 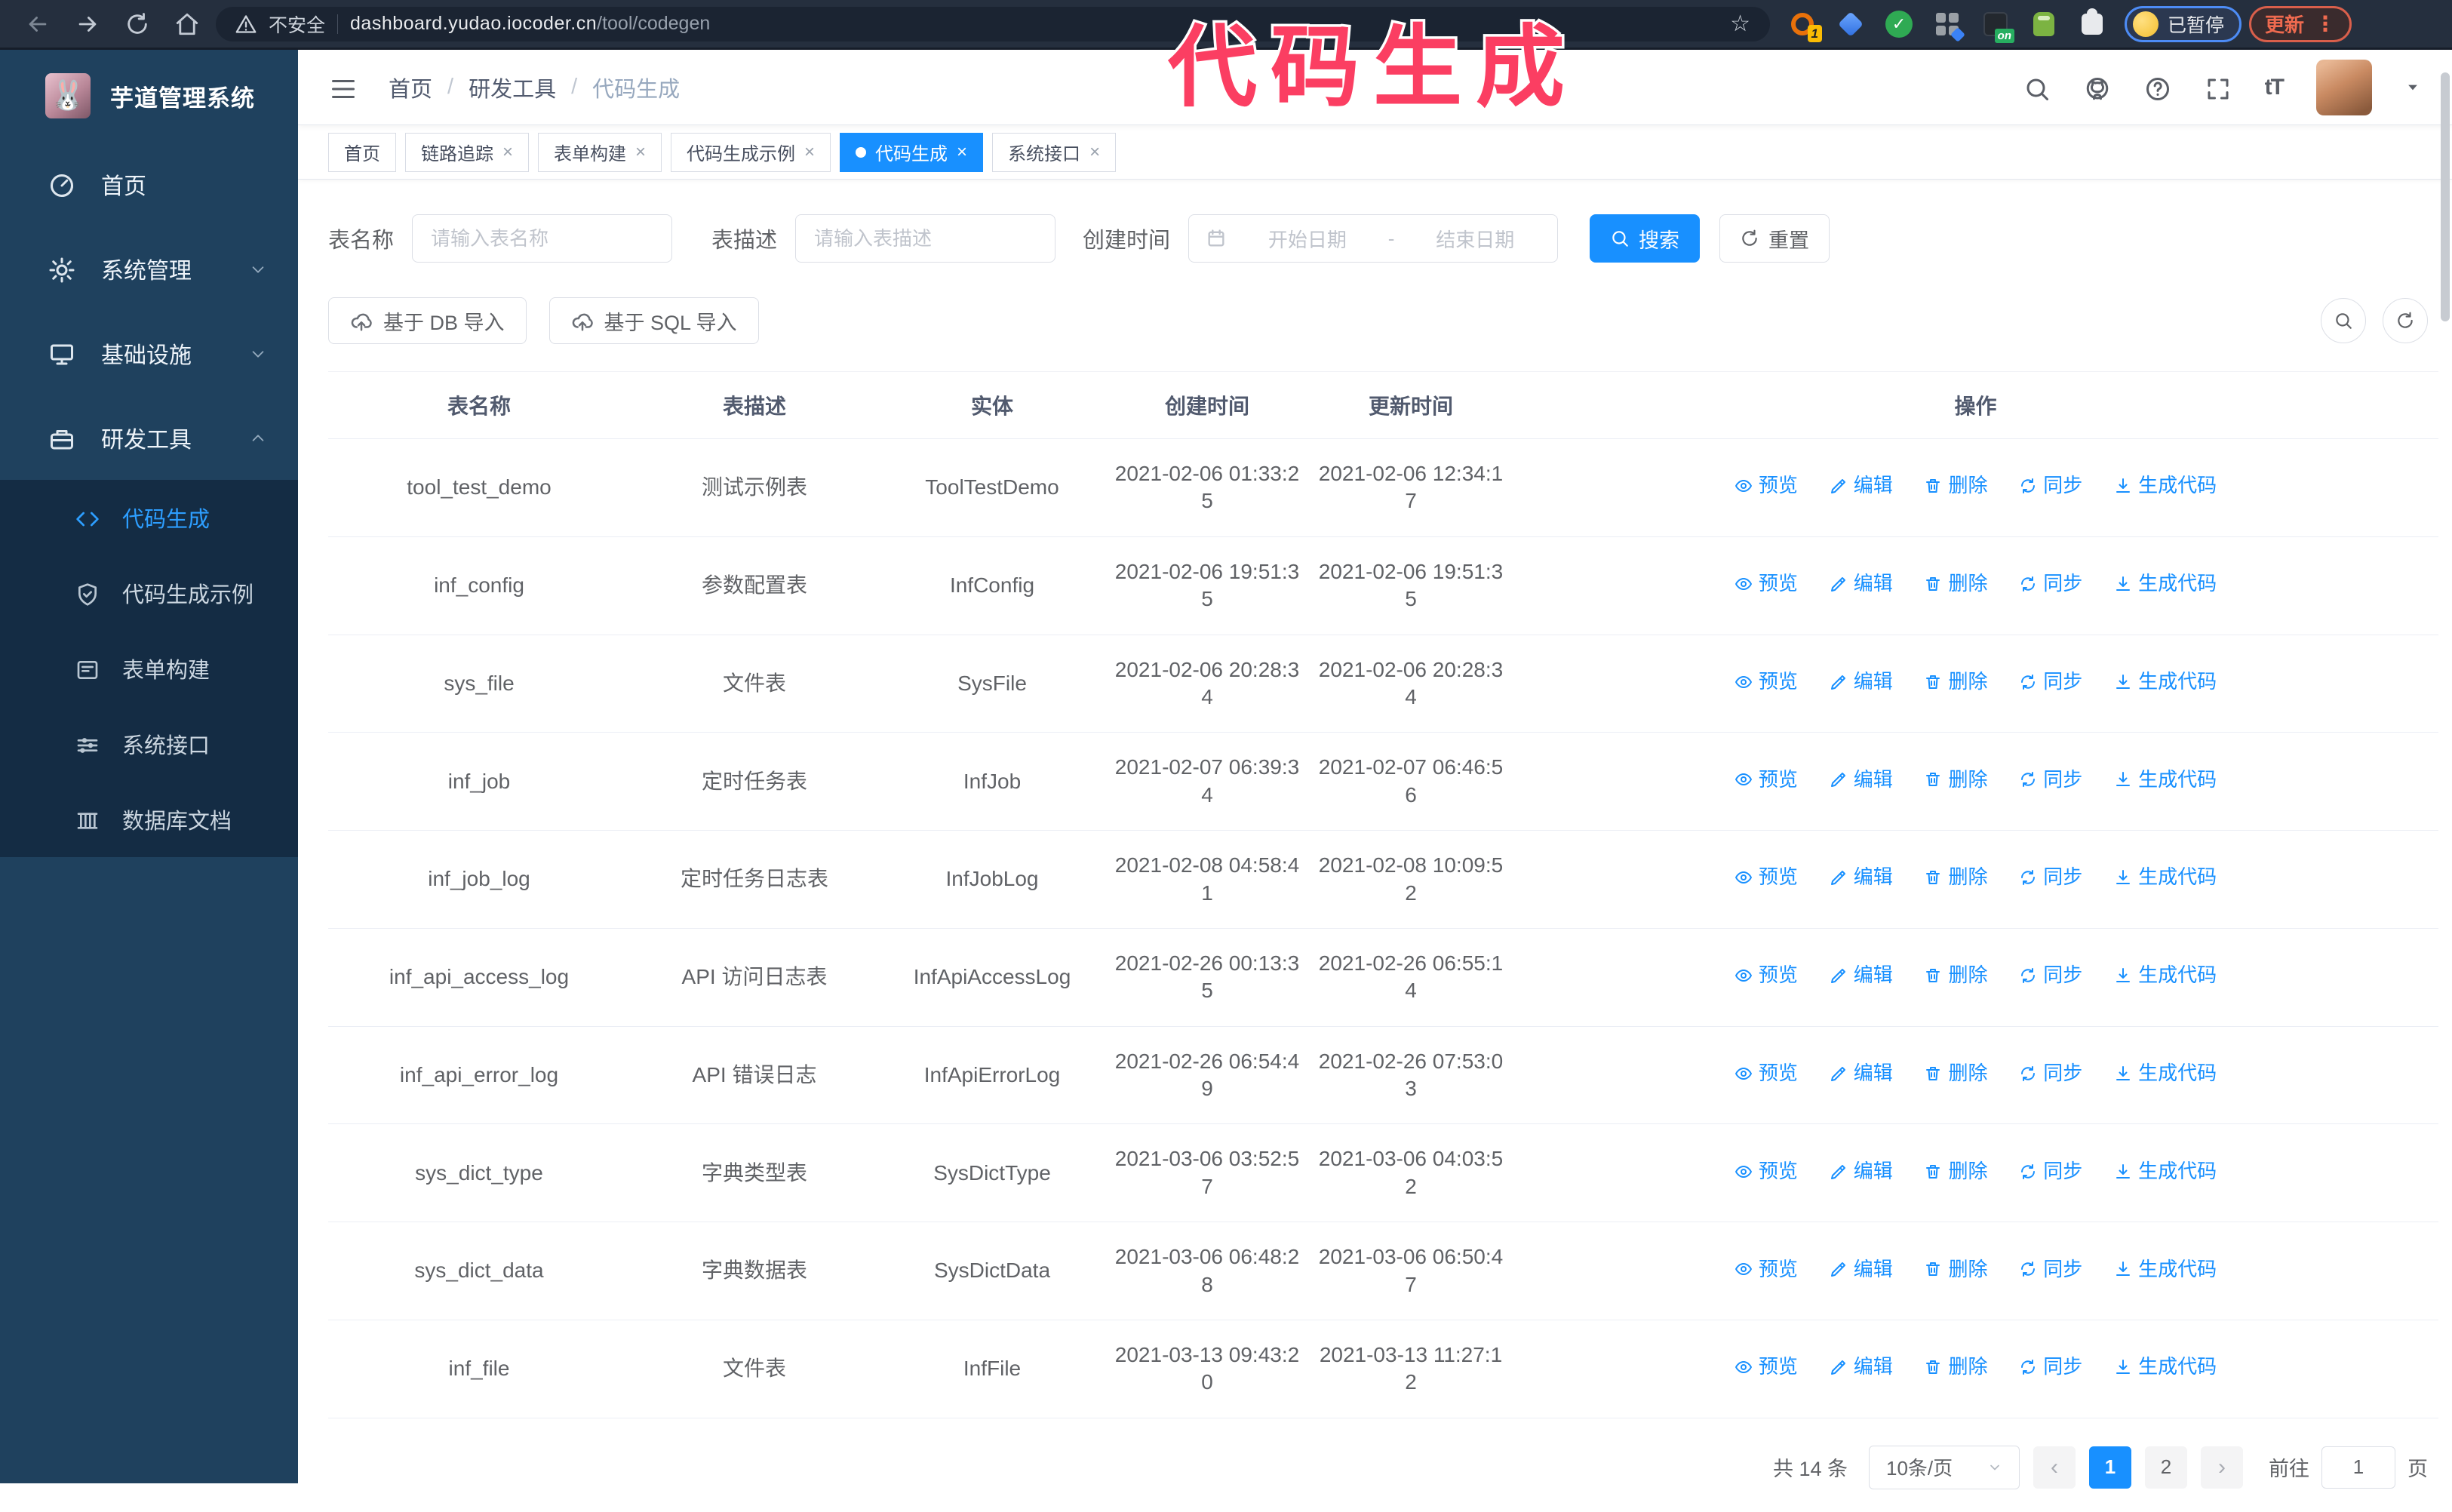 I want to click on extension-grid-icon, so click(x=1947, y=24).